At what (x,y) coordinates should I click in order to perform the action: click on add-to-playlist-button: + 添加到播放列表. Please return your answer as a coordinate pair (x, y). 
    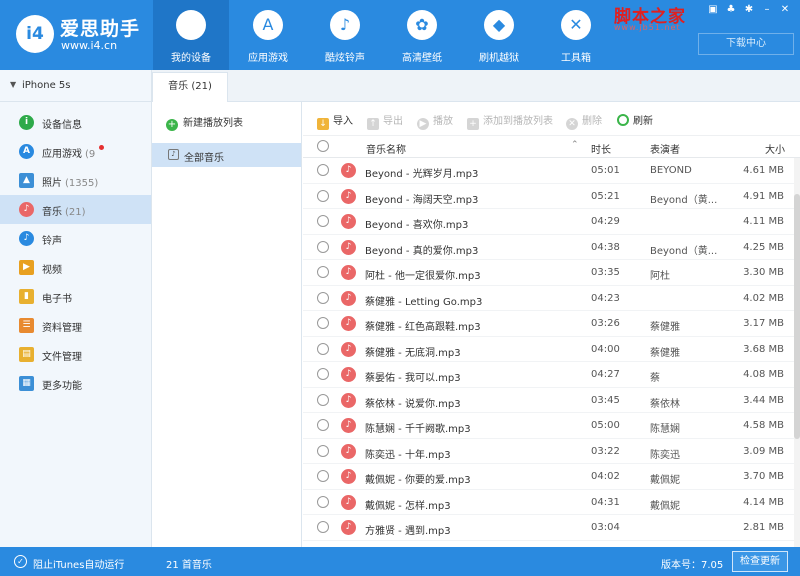
    Looking at the image, I should click on (510, 121).